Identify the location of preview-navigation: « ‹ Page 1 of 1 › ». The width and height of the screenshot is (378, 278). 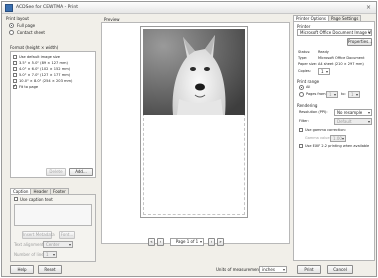
(198, 242).